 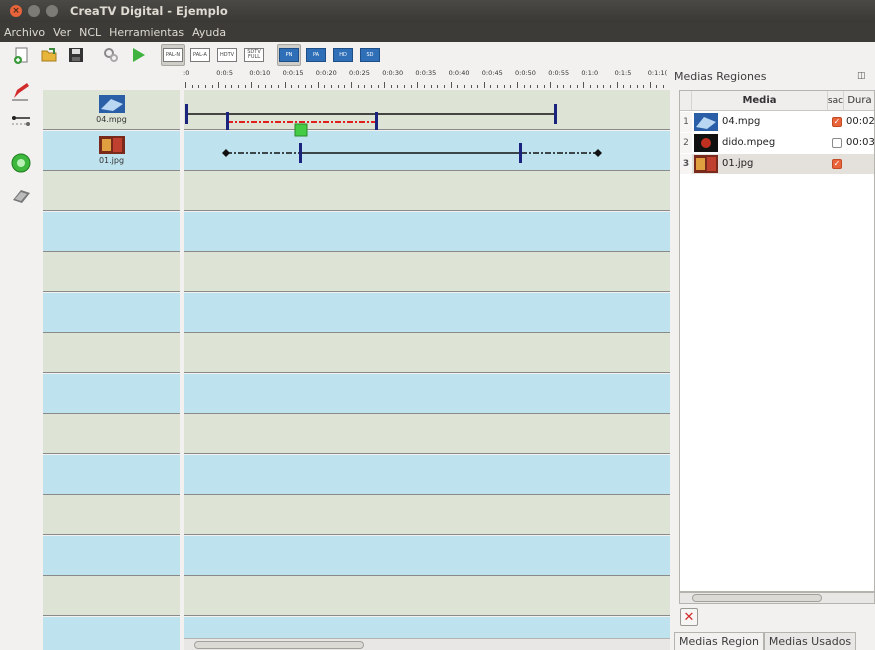 I want to click on tab-medias-usados: Medias Usados, so click(x=810, y=641).